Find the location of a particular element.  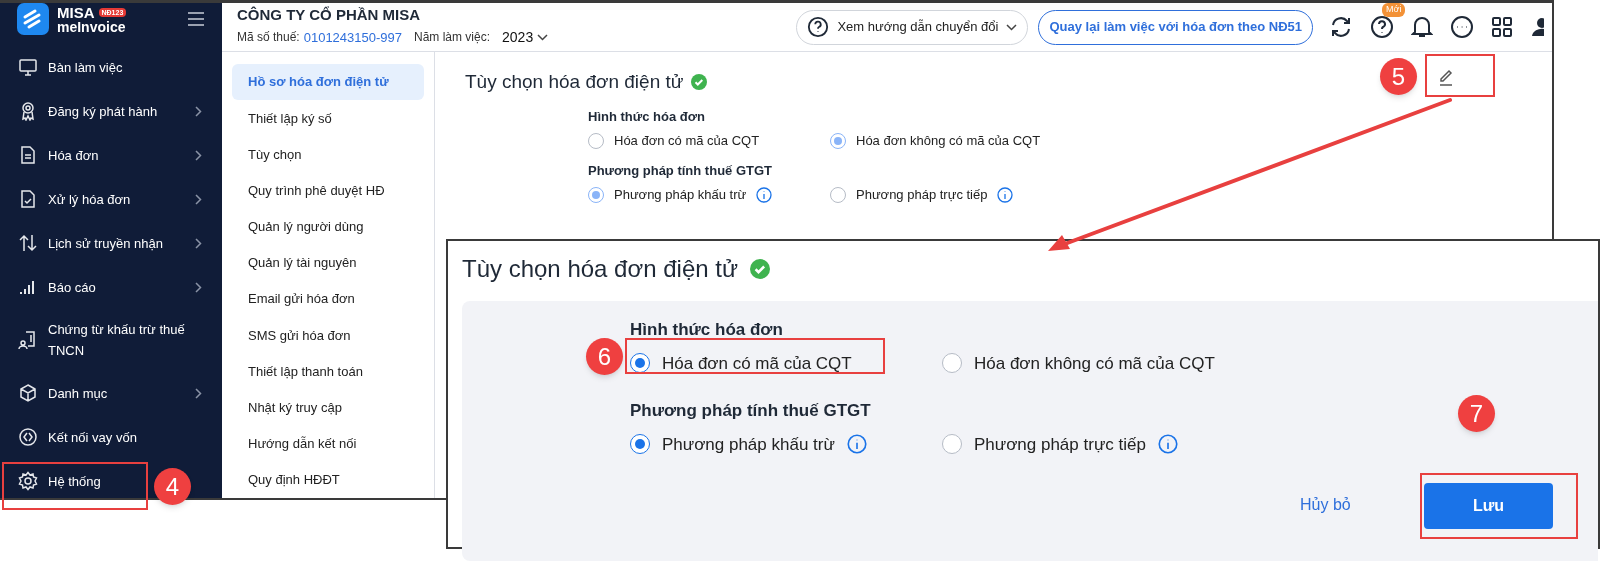

submenu-item: Hướng dẫn kết nối is located at coordinates (328, 443).